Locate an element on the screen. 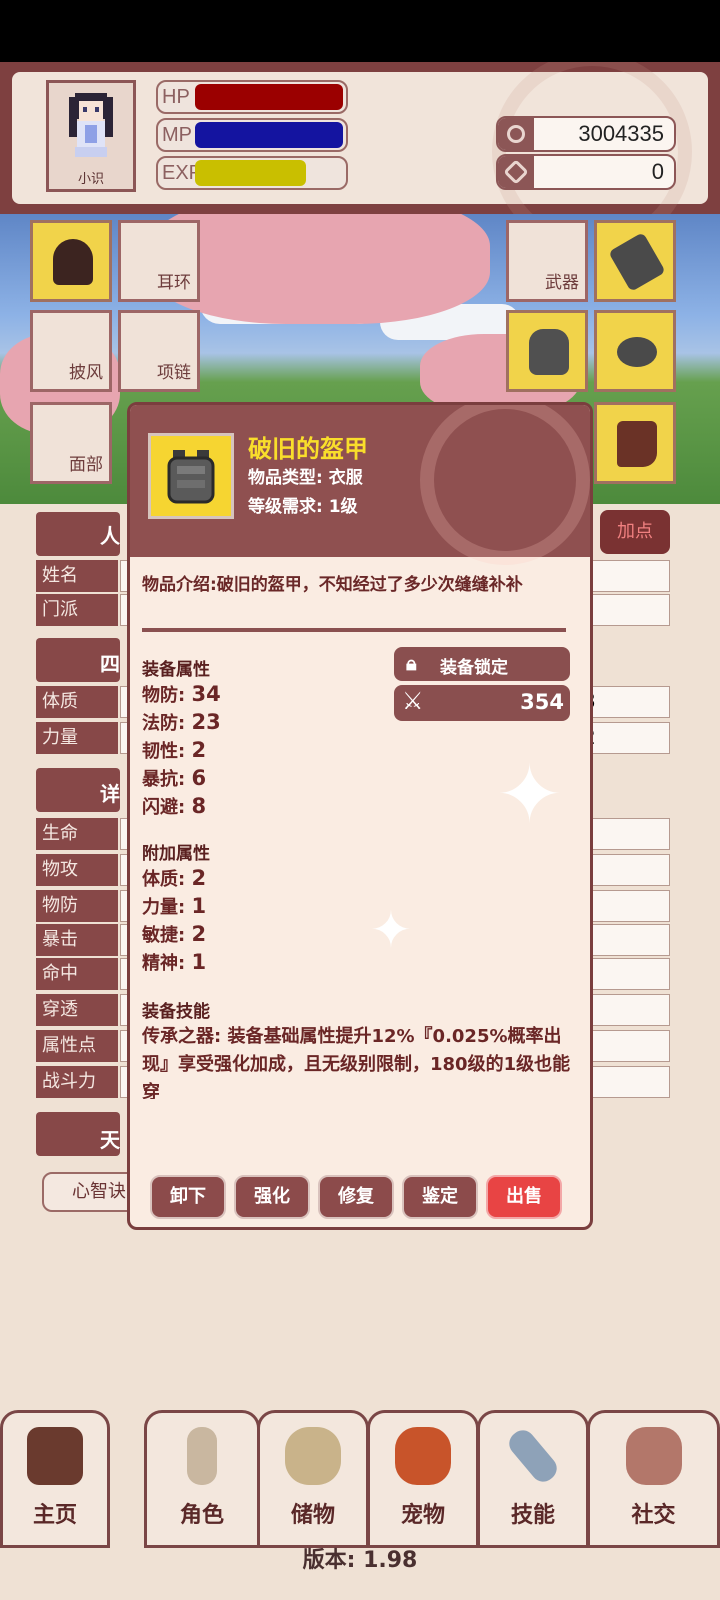 This screenshot has height=1600, width=720. slot-label: 披风 is located at coordinates (86, 373).